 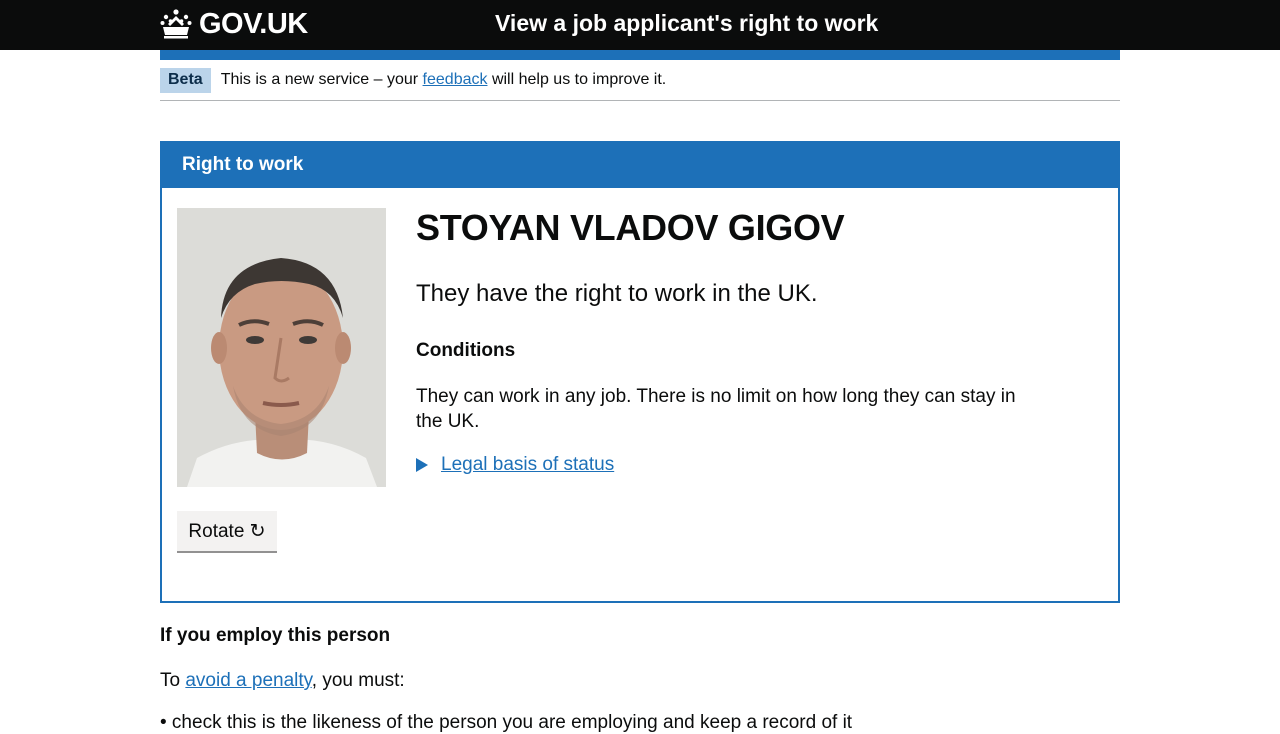 What do you see at coordinates (275, 635) in the screenshot?
I see `employ-heading: If you employ this person` at bounding box center [275, 635].